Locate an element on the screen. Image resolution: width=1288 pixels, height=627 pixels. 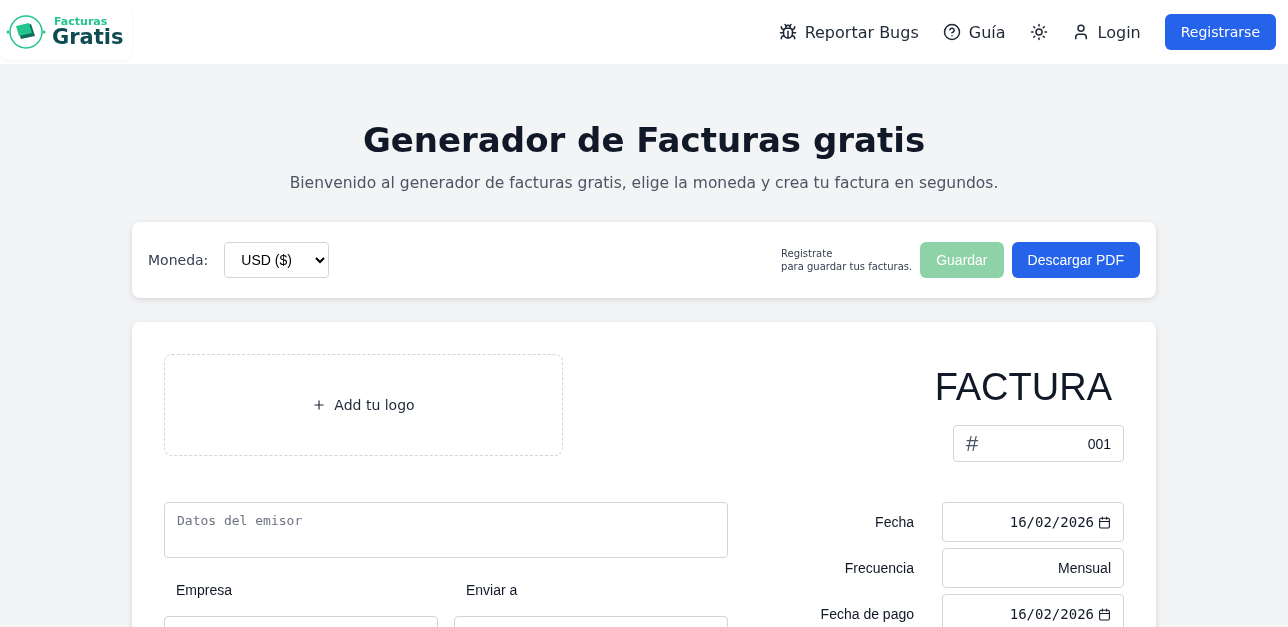
register-note: Registrate para guardar tus facturas. is located at coordinates (847, 260).